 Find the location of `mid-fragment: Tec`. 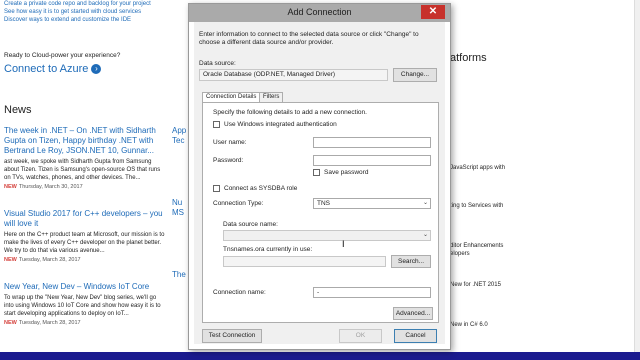

mid-fragment: Tec is located at coordinates (178, 140).